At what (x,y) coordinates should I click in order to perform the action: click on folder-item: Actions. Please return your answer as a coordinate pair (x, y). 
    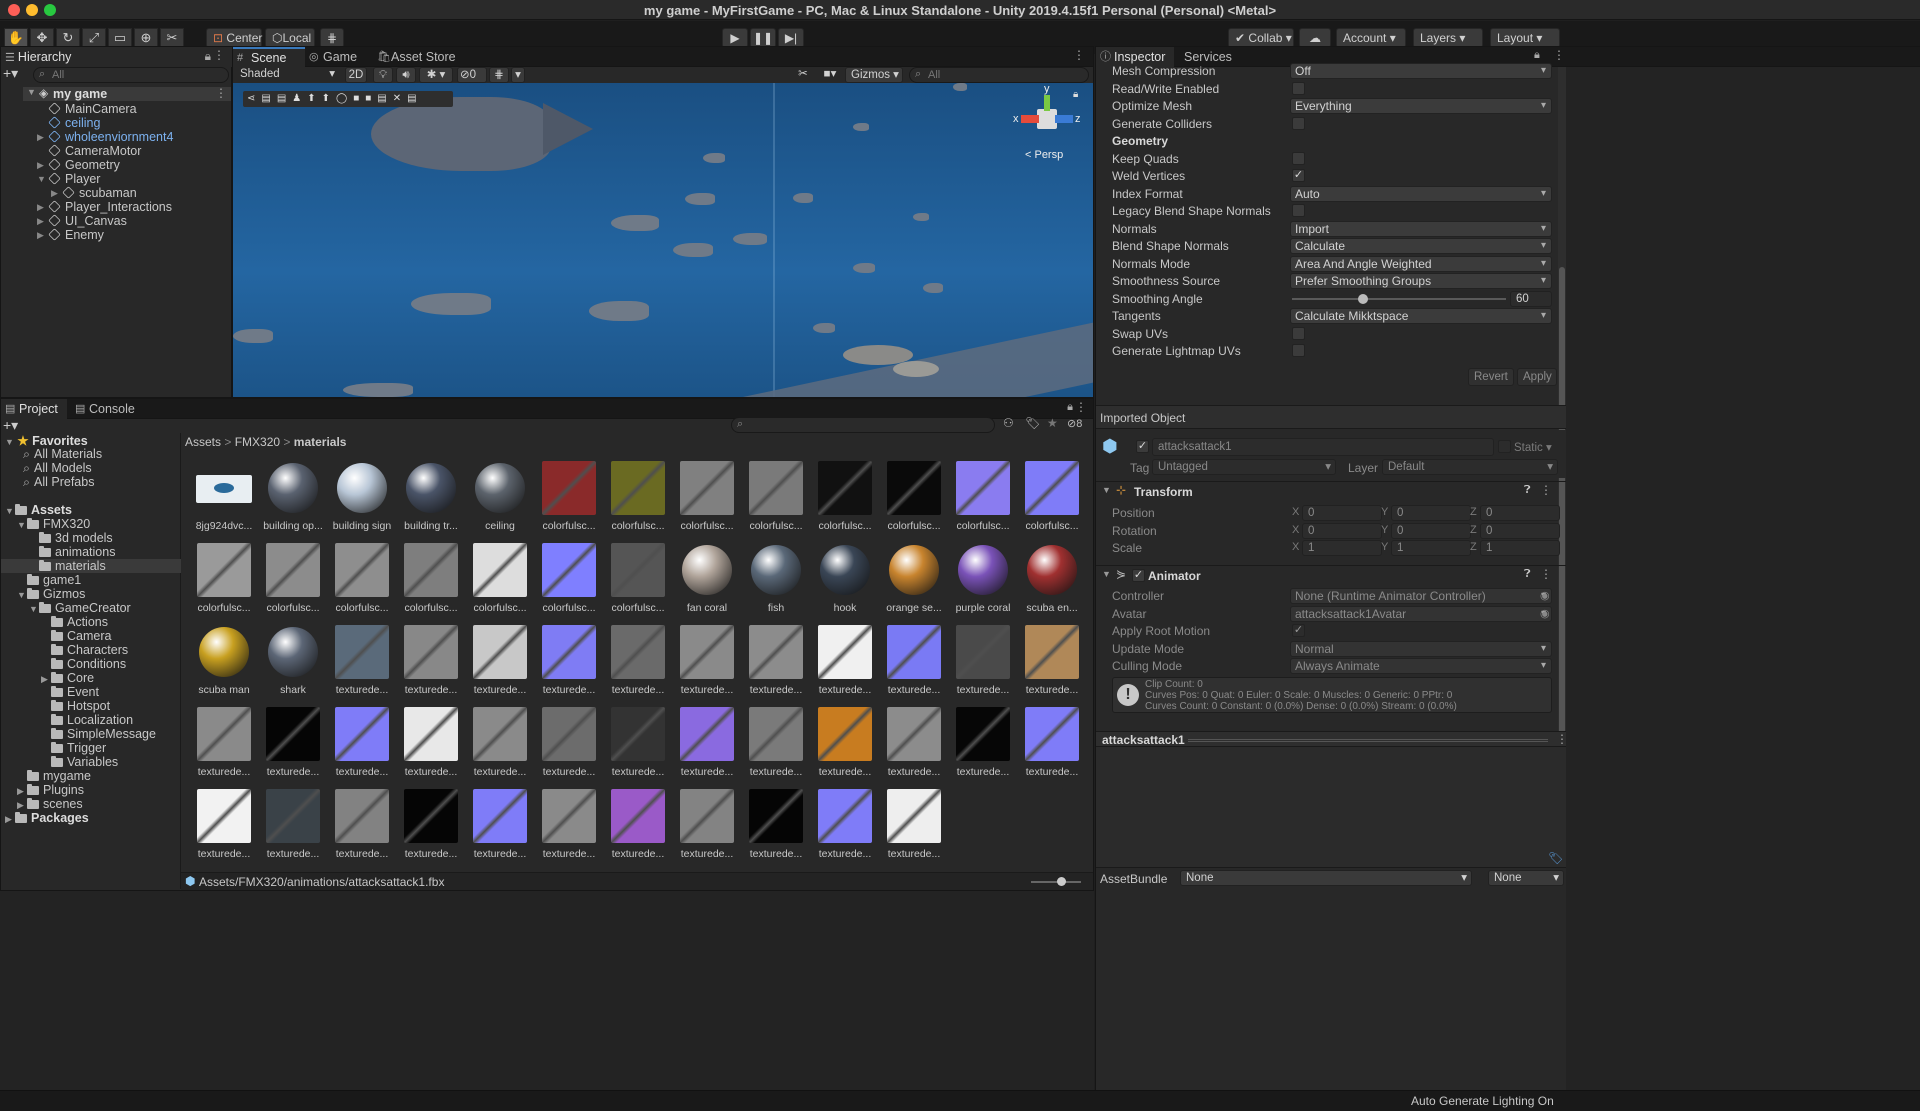
    Looking at the image, I should click on (91, 622).